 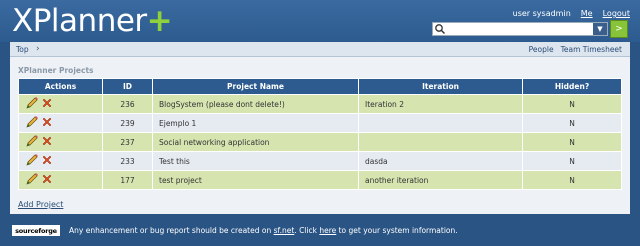 I want to click on cell-id: 233, so click(x=127, y=161).